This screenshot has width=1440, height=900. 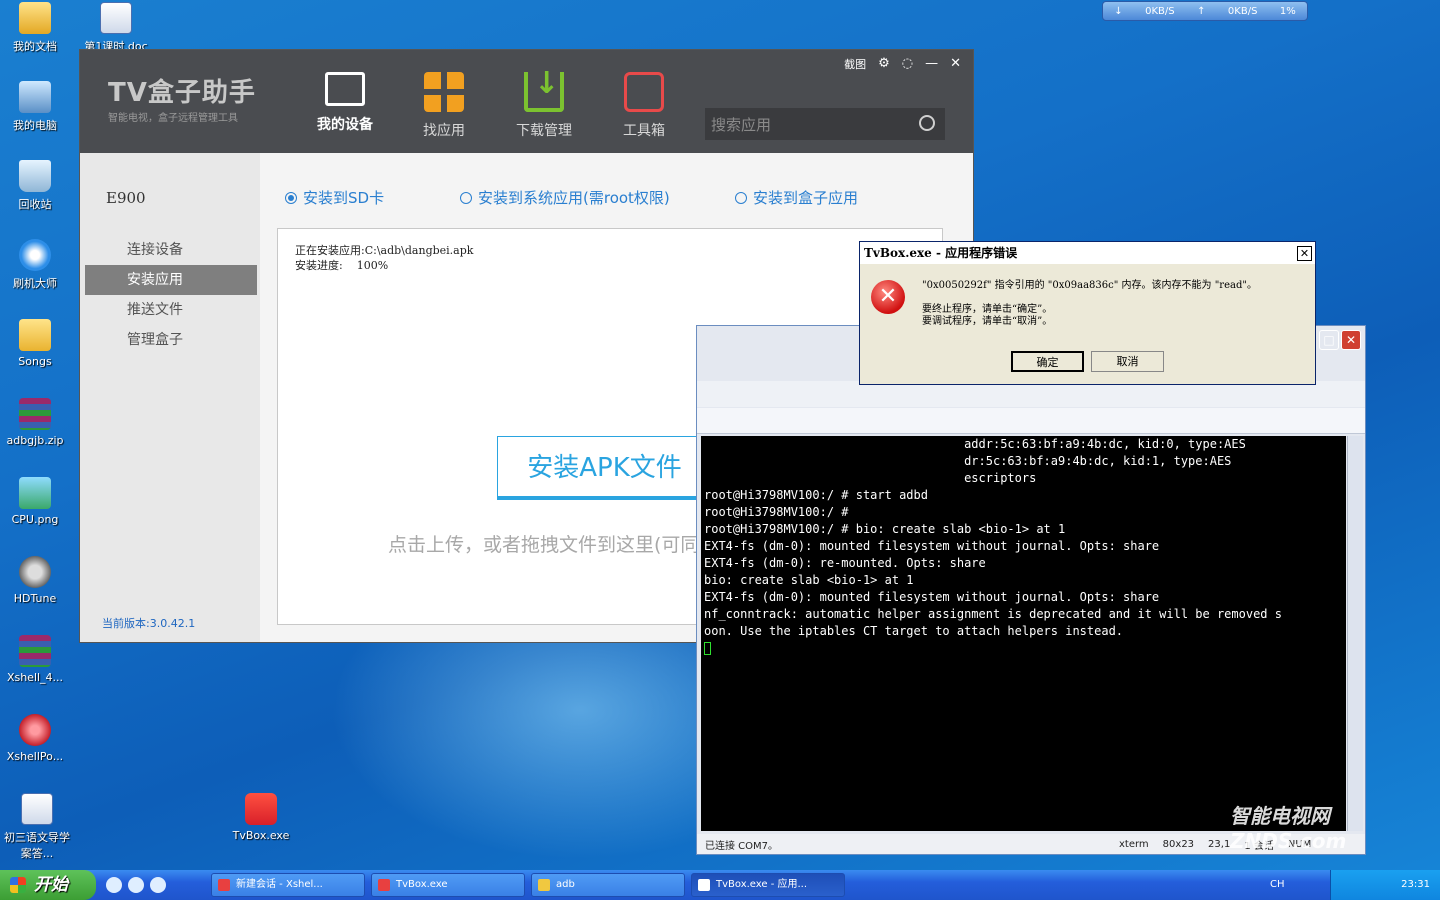 What do you see at coordinates (182, 93) in the screenshot?
I see `tvbox-logo: TV盒子助手` at bounding box center [182, 93].